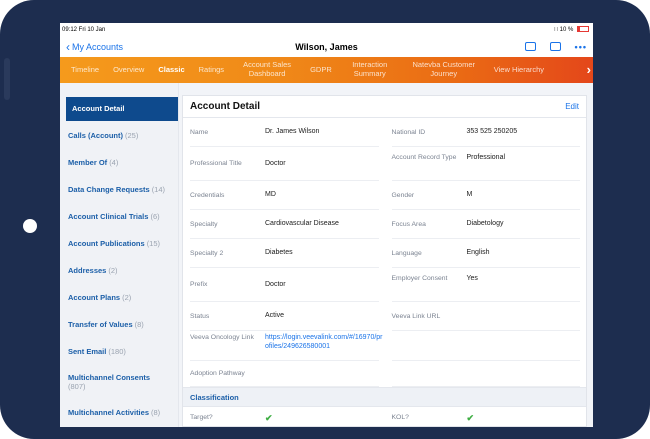 This screenshot has width=650, height=439. What do you see at coordinates (486, 132) in the screenshot?
I see `field-national-id: National ID 353 525 250205` at bounding box center [486, 132].